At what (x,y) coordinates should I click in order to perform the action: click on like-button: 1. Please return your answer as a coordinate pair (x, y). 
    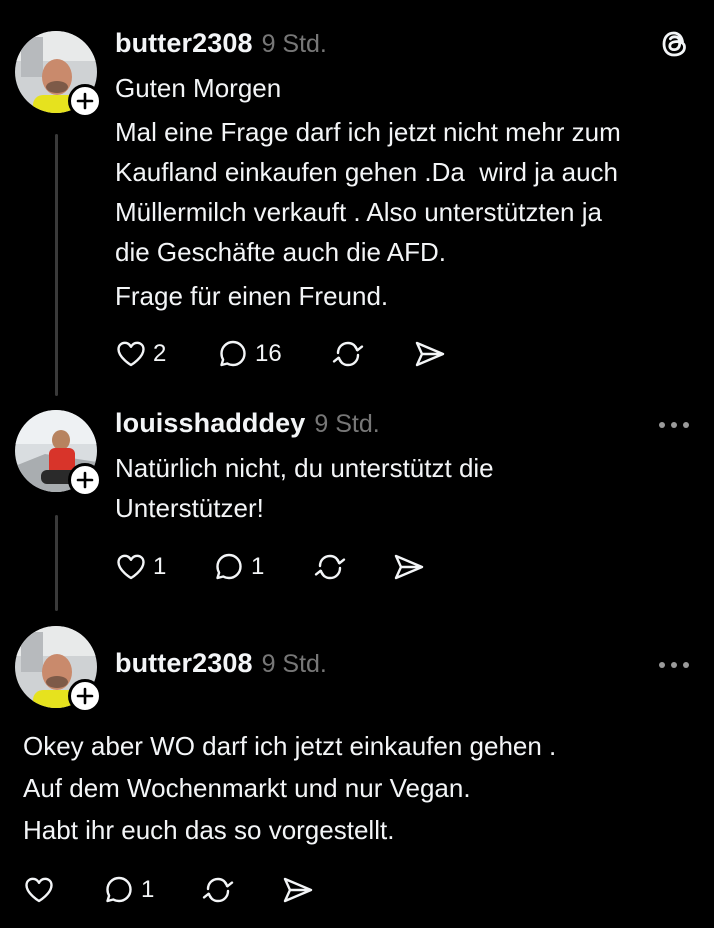
    Looking at the image, I should click on (140, 567).